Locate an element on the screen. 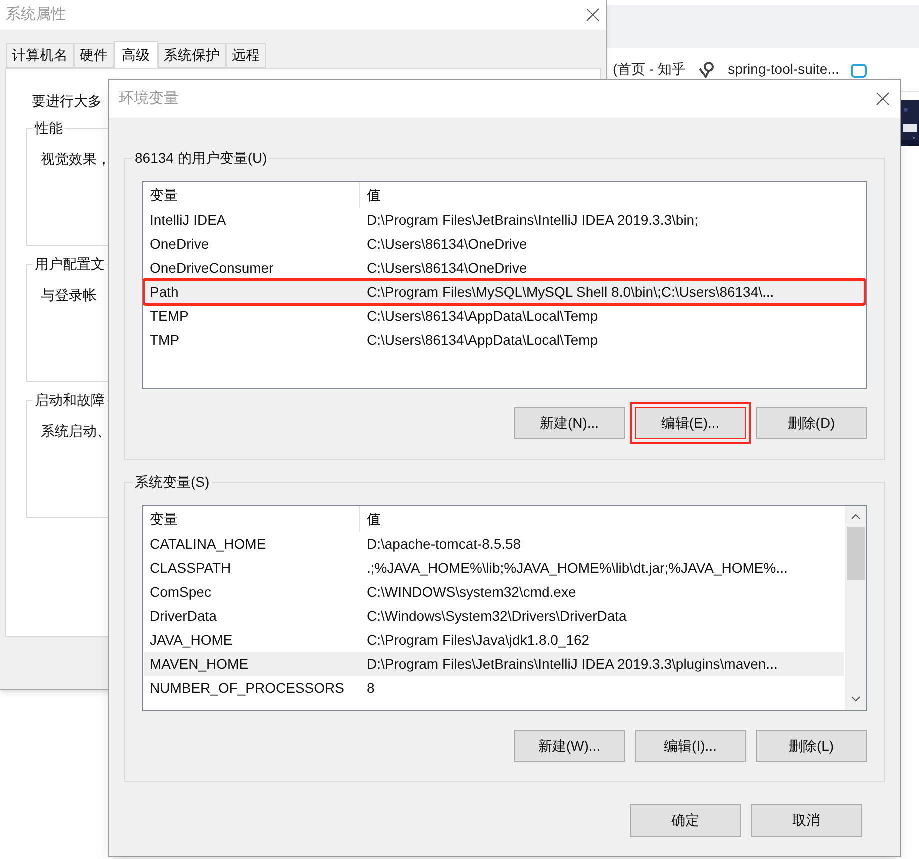 This screenshot has height=859, width=919. scrollbar-thumb is located at coordinates (855, 553).